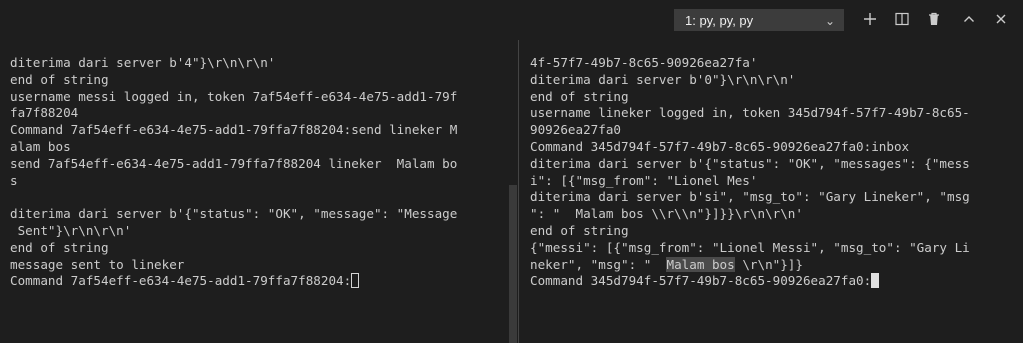 The image size is (1023, 343). What do you see at coordinates (829, 21) in the screenshot?
I see `chevron-down-icon: ⌄` at bounding box center [829, 21].